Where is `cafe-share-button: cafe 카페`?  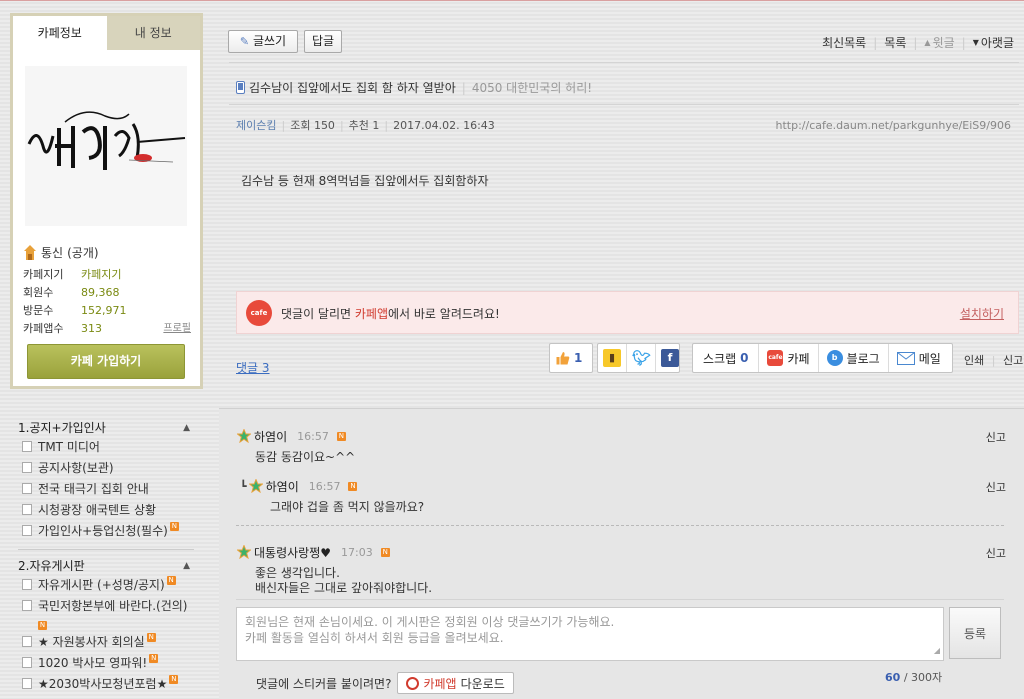
cafe-share-button: cafe 카페 is located at coordinates (789, 358).